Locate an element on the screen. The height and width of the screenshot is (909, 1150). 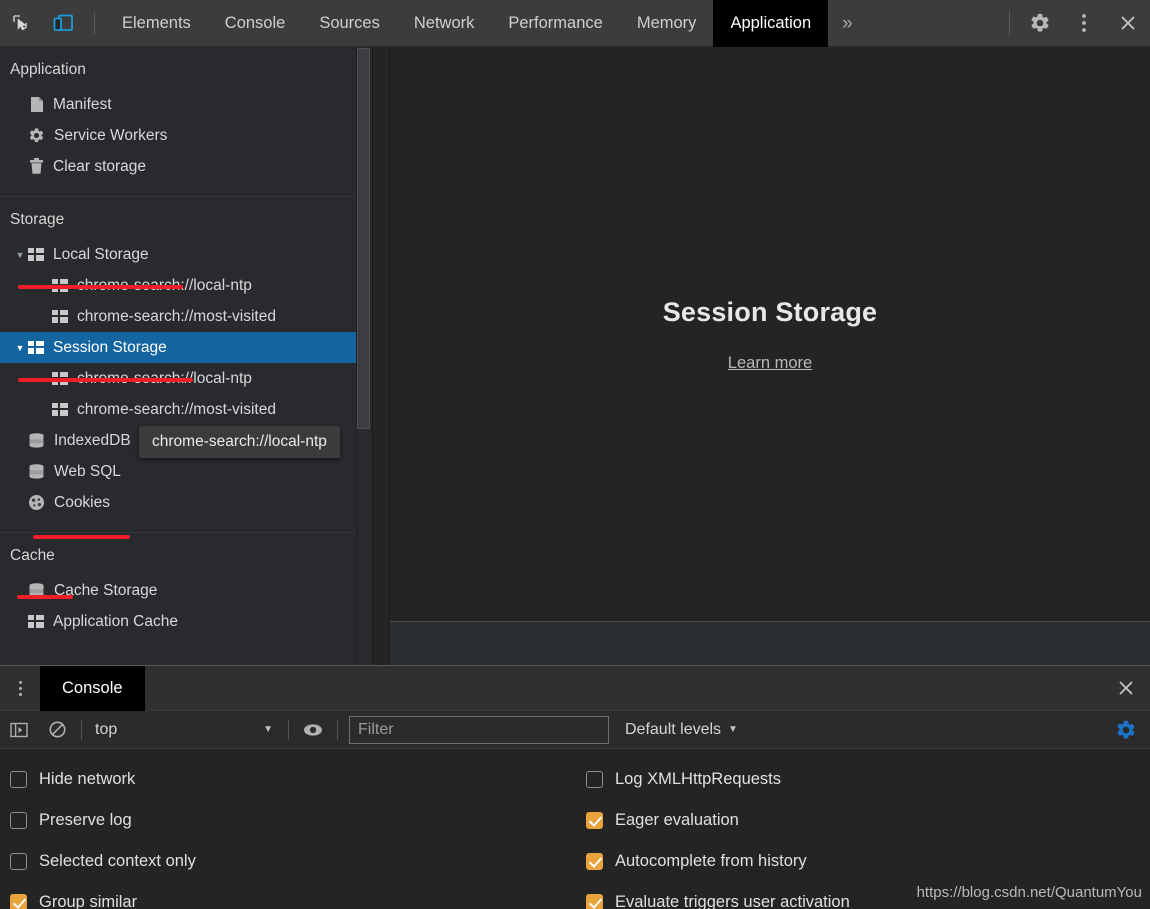
sidebar-section-cache-title: Cache is located at coordinates (32, 555).